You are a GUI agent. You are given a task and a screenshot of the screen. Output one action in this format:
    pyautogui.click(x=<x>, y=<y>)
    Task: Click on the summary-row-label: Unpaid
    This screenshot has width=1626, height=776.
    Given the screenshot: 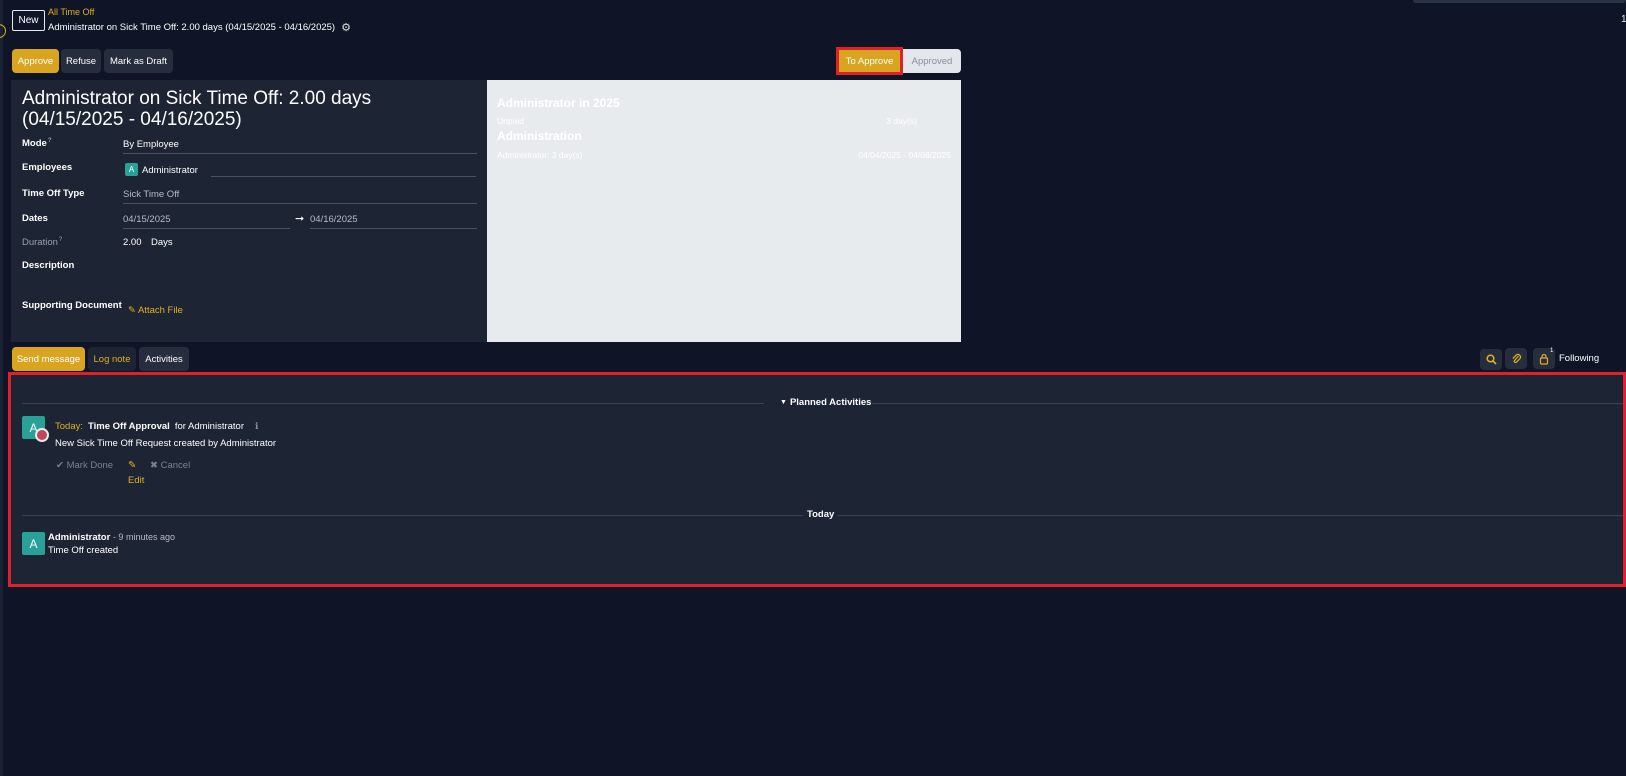 What is the action you would take?
    pyautogui.click(x=510, y=121)
    